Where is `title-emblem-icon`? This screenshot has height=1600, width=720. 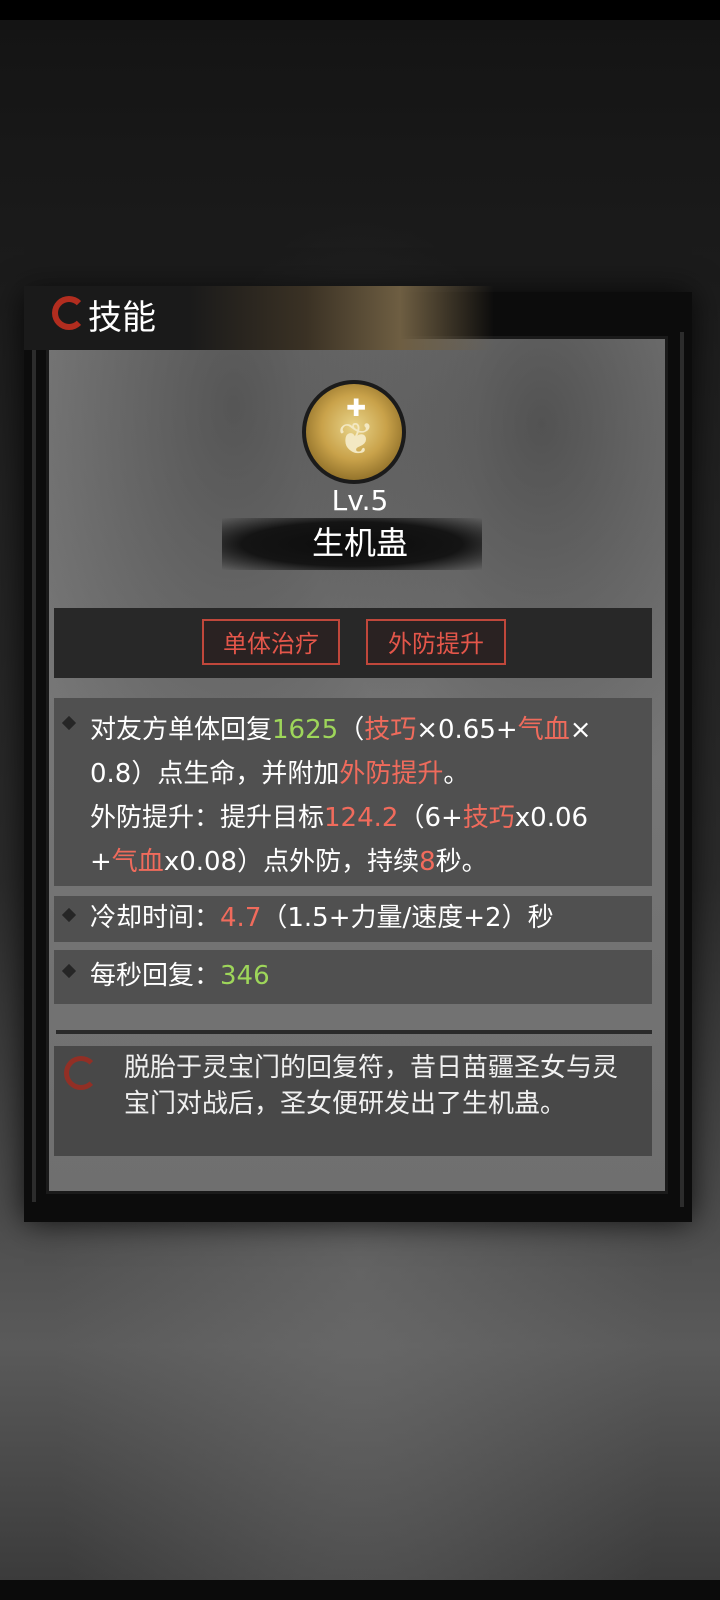
title-emblem-icon is located at coordinates (69, 313).